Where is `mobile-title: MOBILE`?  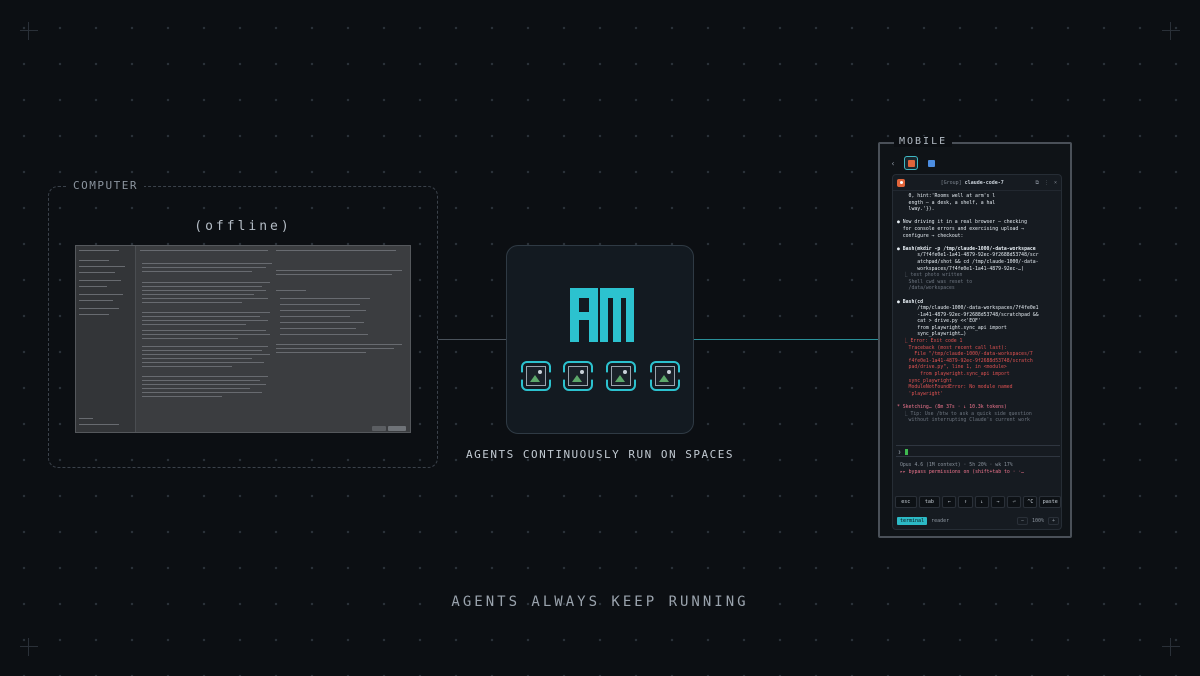
mobile-title: MOBILE is located at coordinates (923, 141).